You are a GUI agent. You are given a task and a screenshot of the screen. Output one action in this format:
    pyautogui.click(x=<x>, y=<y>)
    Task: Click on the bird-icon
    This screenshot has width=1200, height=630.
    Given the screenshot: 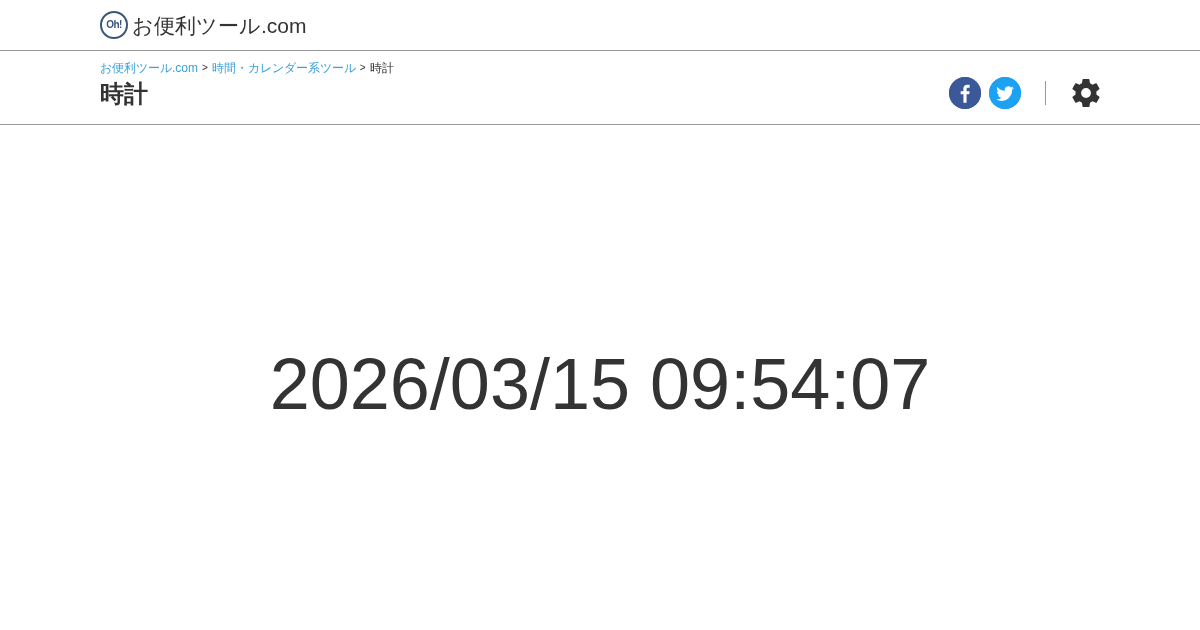 What is the action you would take?
    pyautogui.click(x=1005, y=92)
    